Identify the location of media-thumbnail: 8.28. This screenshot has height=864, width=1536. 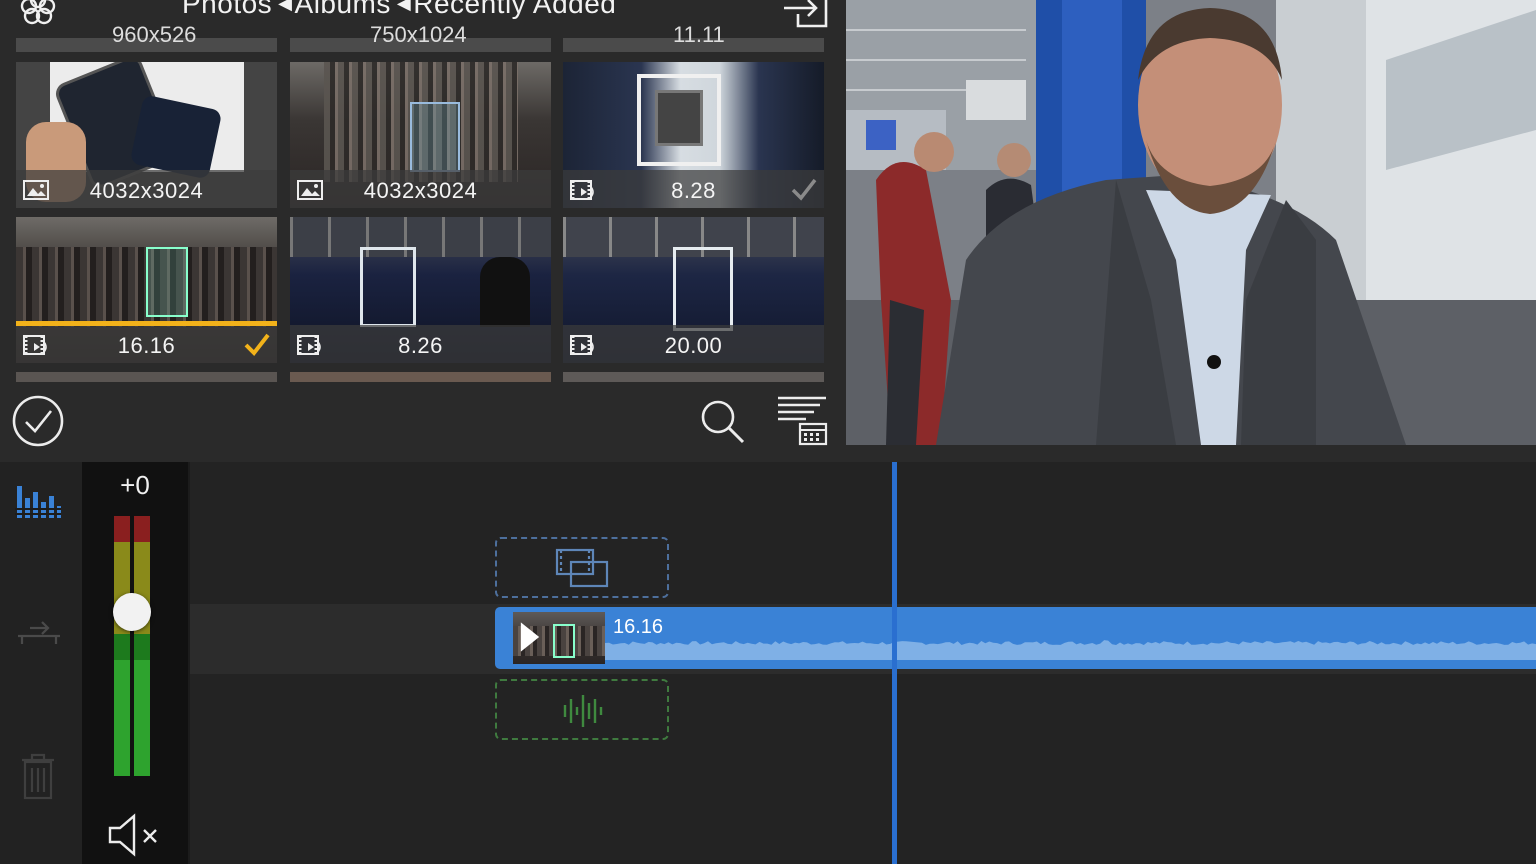
(693, 135).